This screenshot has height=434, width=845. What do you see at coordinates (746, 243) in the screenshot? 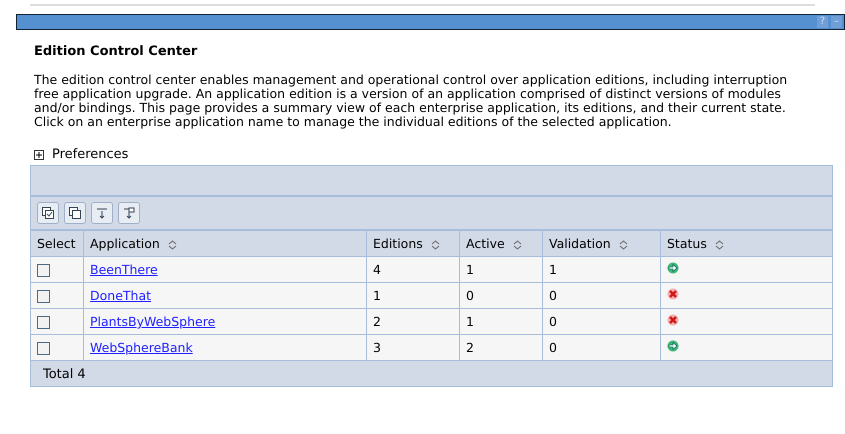
I see `column-header: Status` at bounding box center [746, 243].